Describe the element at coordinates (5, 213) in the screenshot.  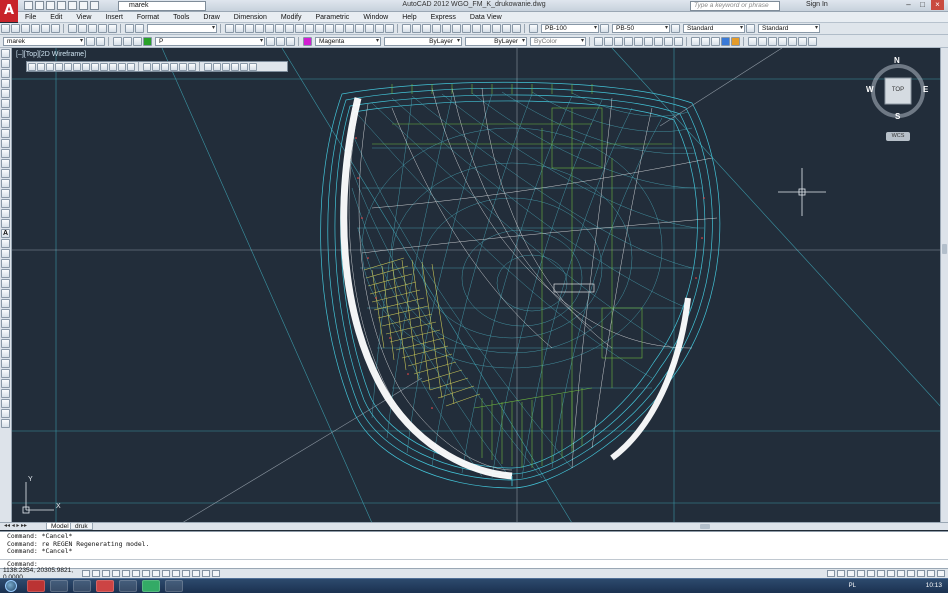
I see `region-icon` at that location.